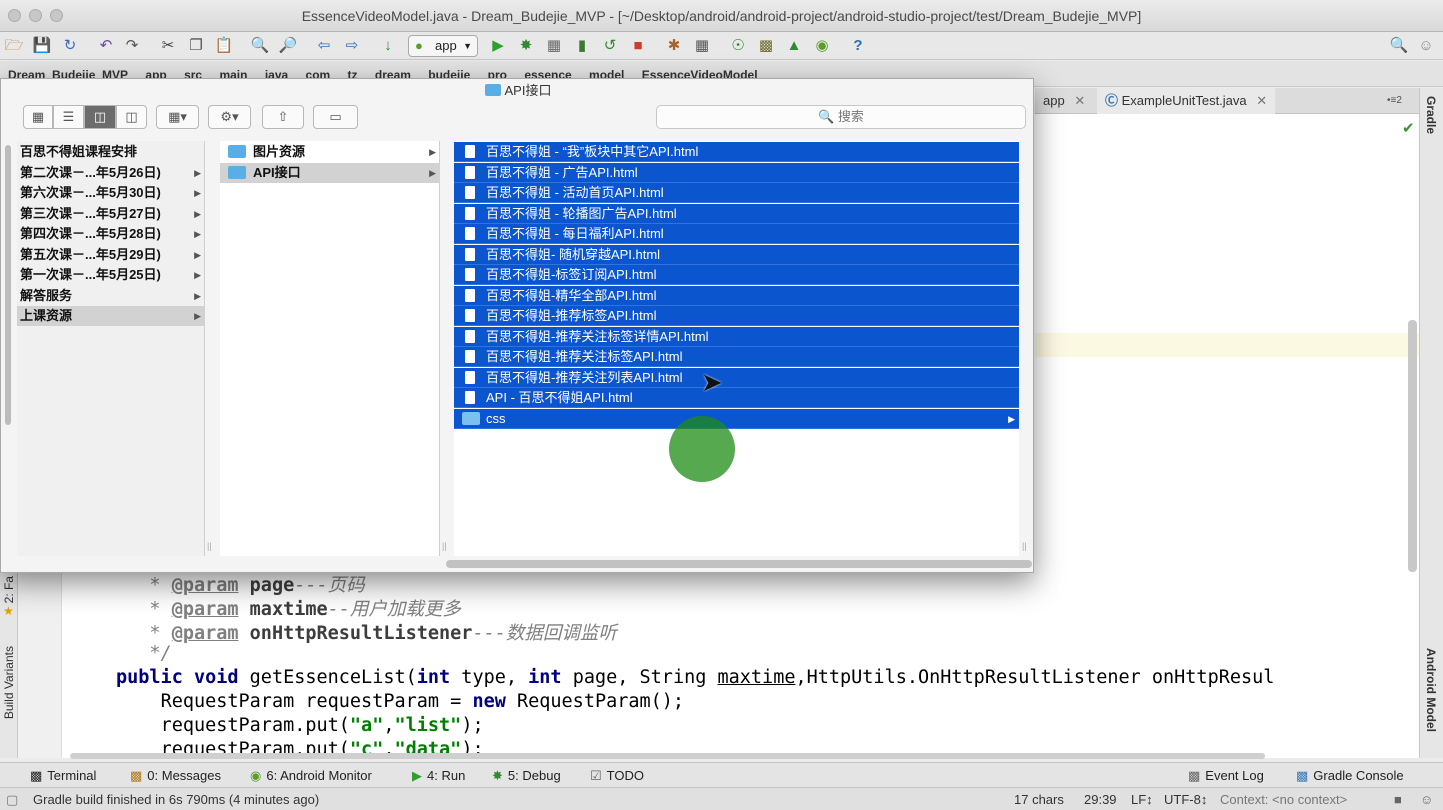 Image resolution: width=1443 pixels, height=810 pixels. What do you see at coordinates (111, 152) in the screenshot?
I see `sidebar-item: 百思不得姐课程安排` at bounding box center [111, 152].